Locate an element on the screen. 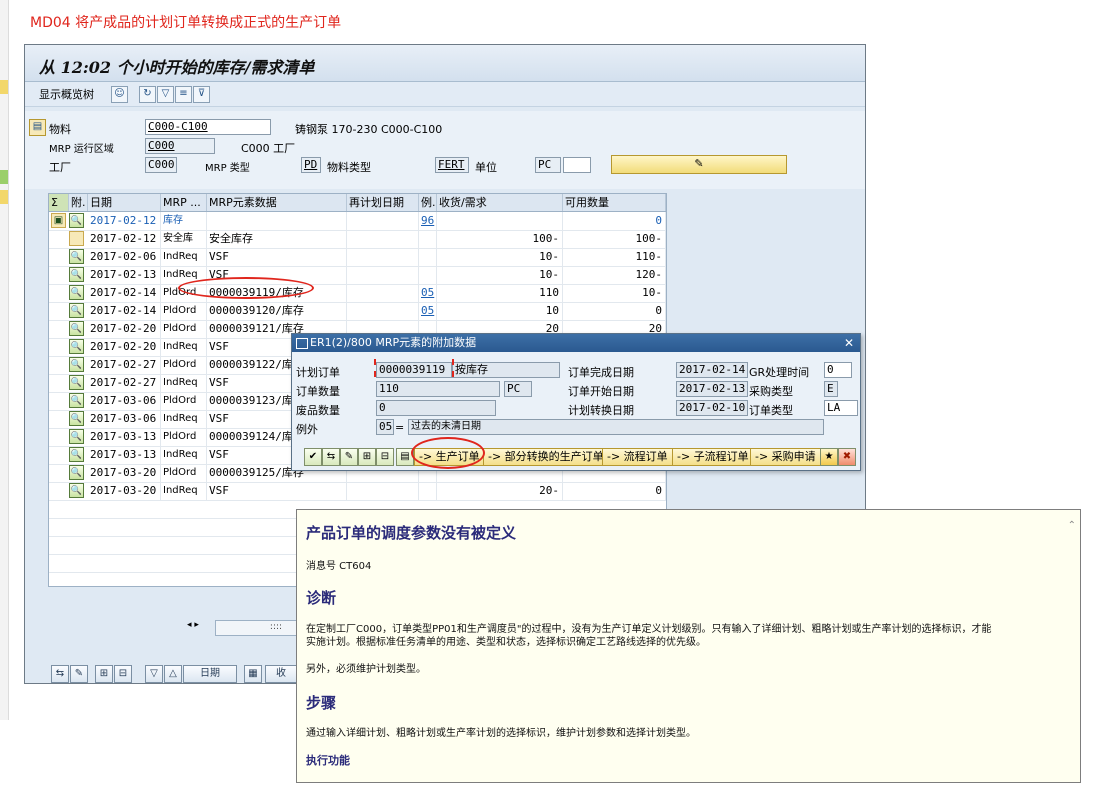 The image size is (1096, 802). show-overview-tree-button: 显示概览树 is located at coordinates (66, 94).